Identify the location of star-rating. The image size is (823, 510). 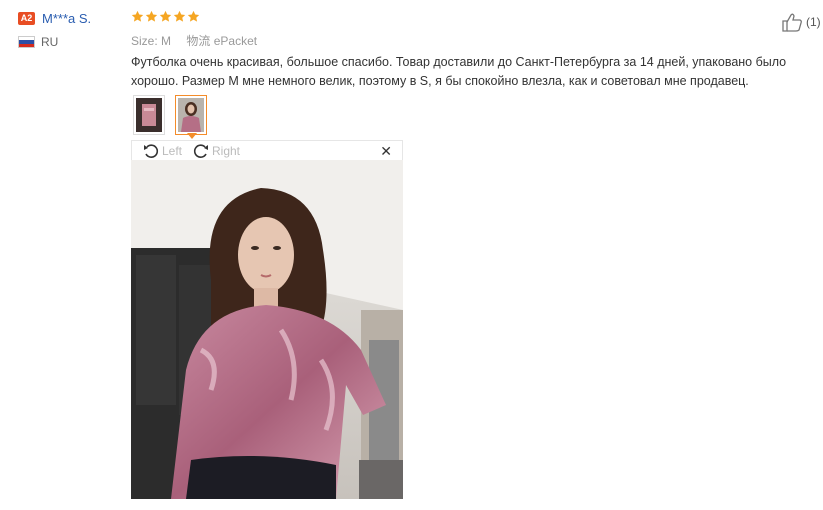
(165, 18).